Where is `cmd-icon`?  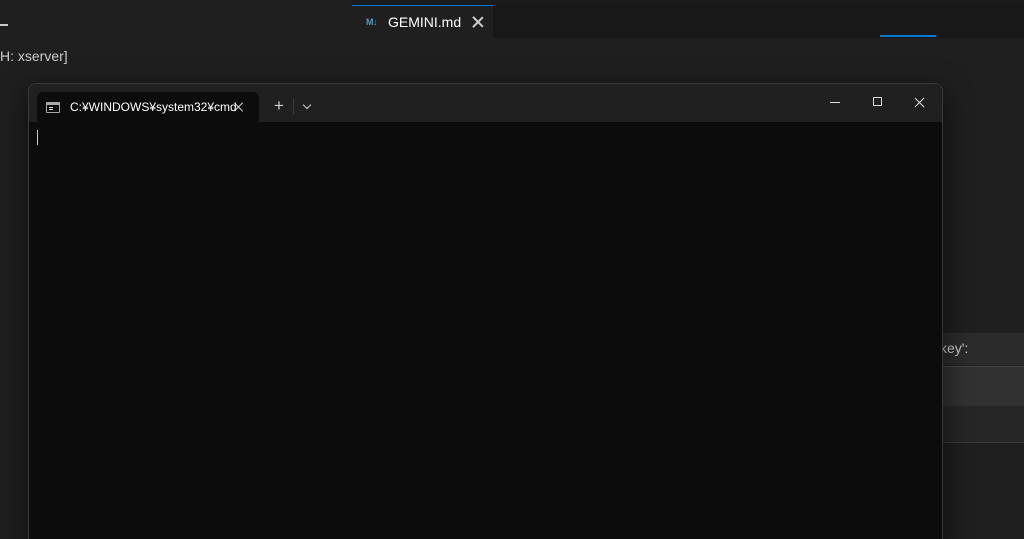
cmd-icon is located at coordinates (53, 107).